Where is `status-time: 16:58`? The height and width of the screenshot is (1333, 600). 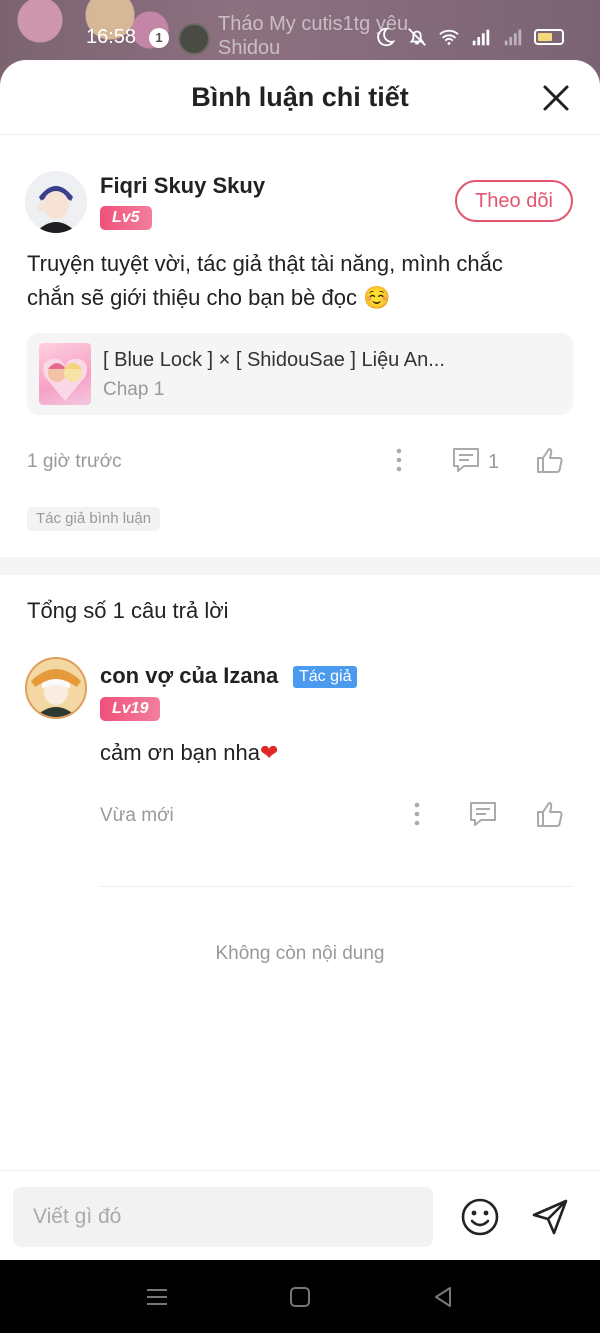
status-time: 16:58 is located at coordinates (111, 37).